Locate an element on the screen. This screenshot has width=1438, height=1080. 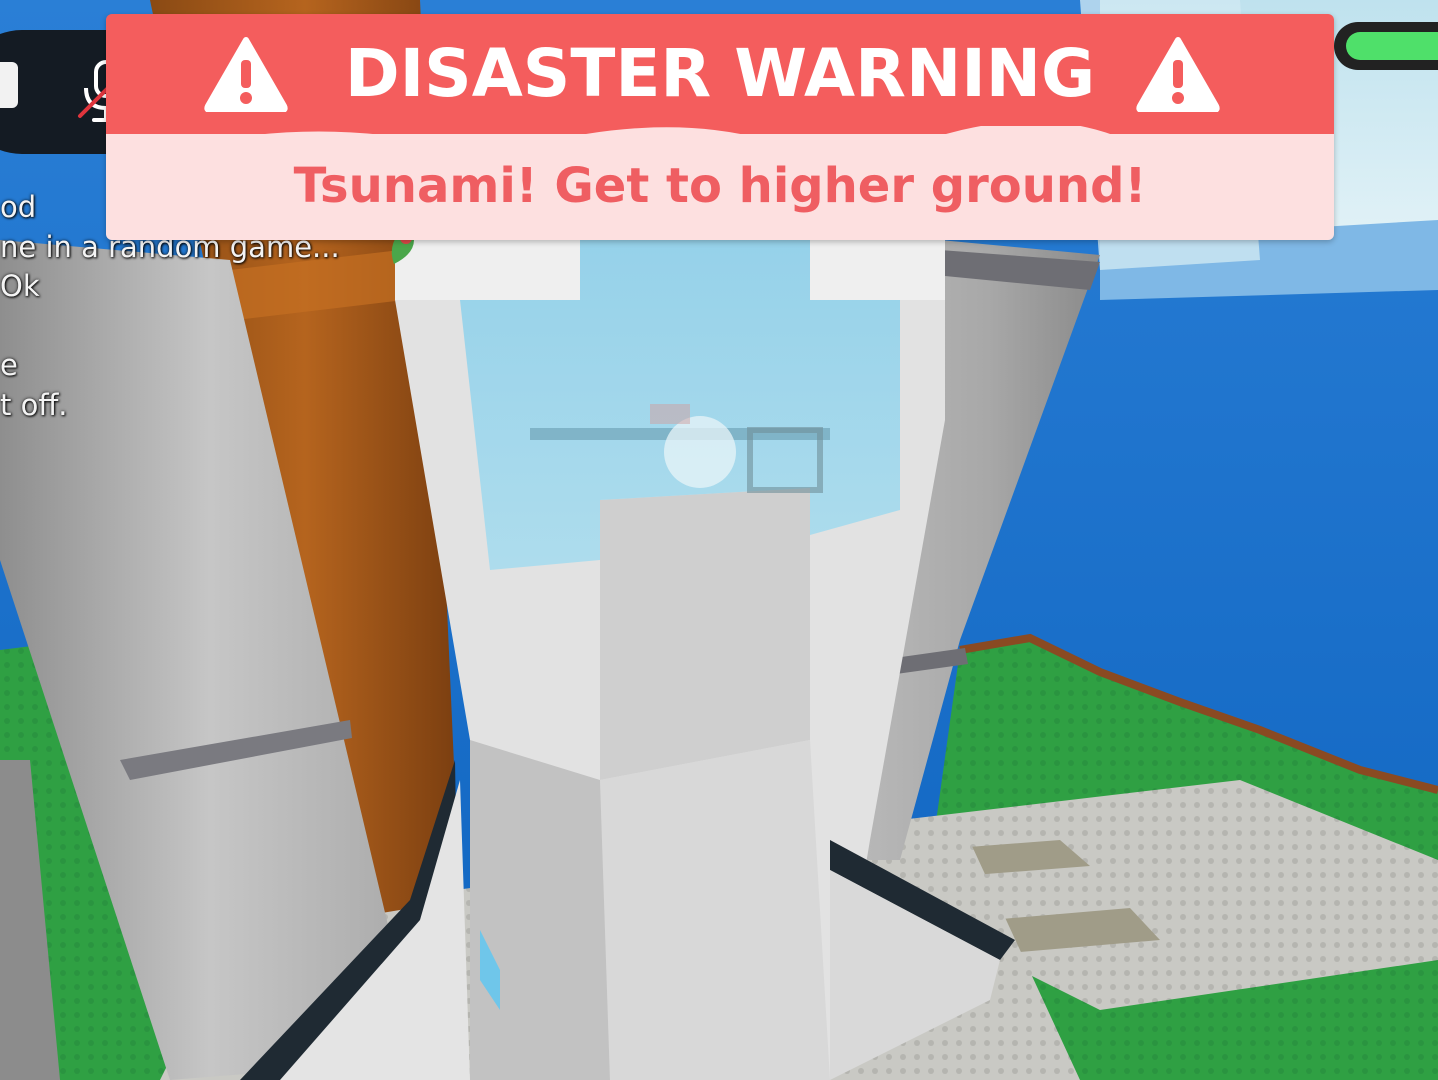
chat-line-text: t off. is located at coordinates (34, 404).